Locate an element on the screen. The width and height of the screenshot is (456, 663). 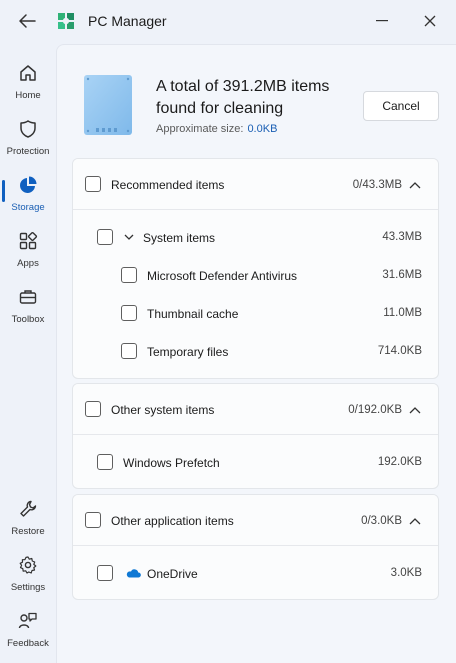
active-indicator is located at coordinates (3, 191).